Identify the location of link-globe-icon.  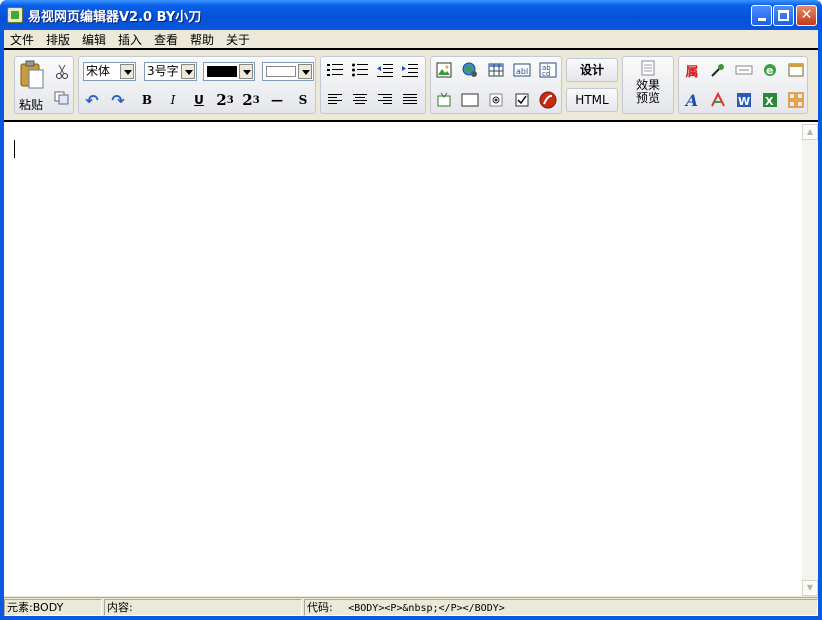
(470, 70).